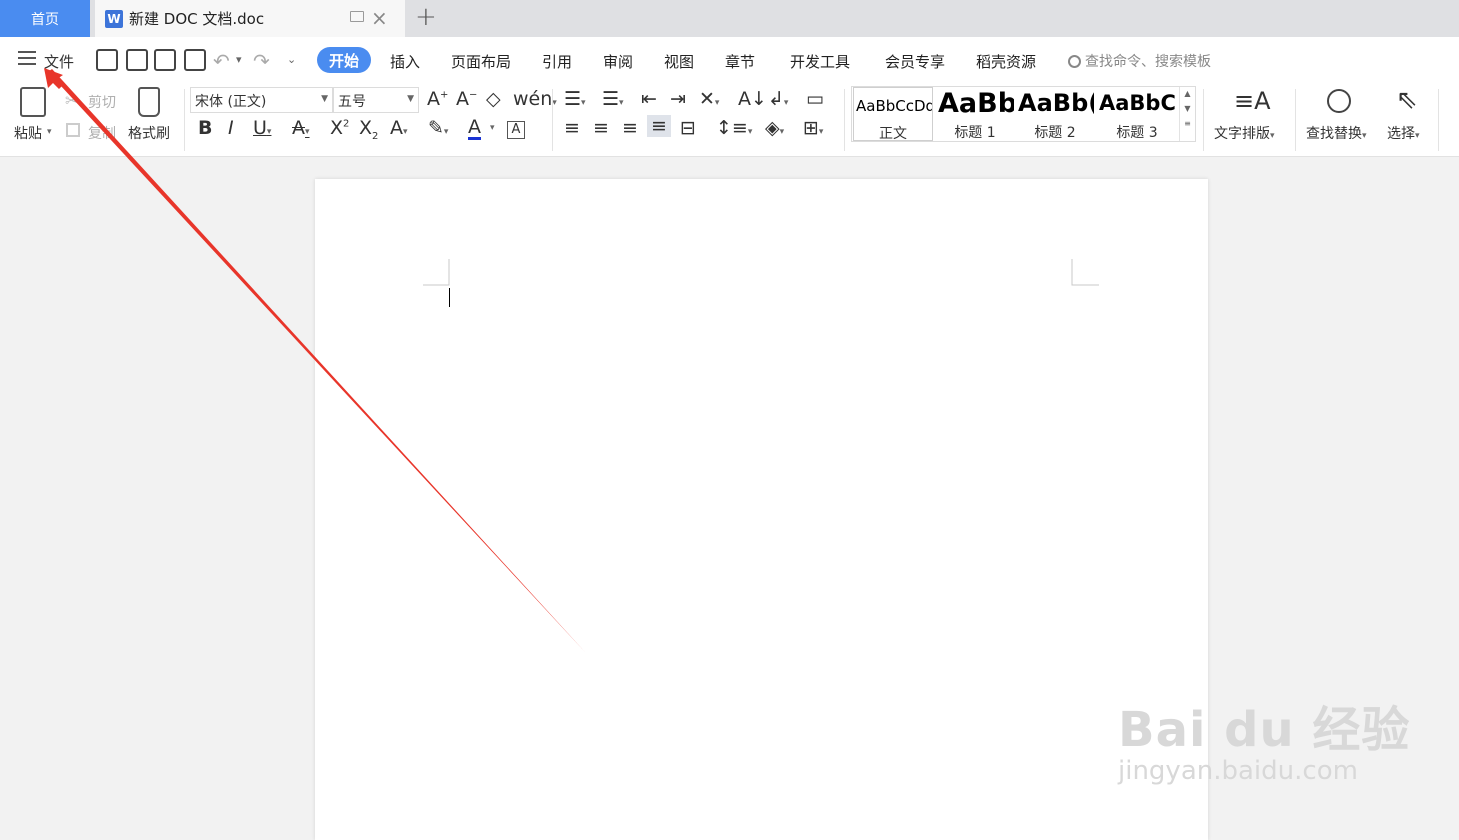 The width and height of the screenshot is (1459, 840). What do you see at coordinates (649, 99) in the screenshot?
I see `decrease-indent-icon: ⇤` at bounding box center [649, 99].